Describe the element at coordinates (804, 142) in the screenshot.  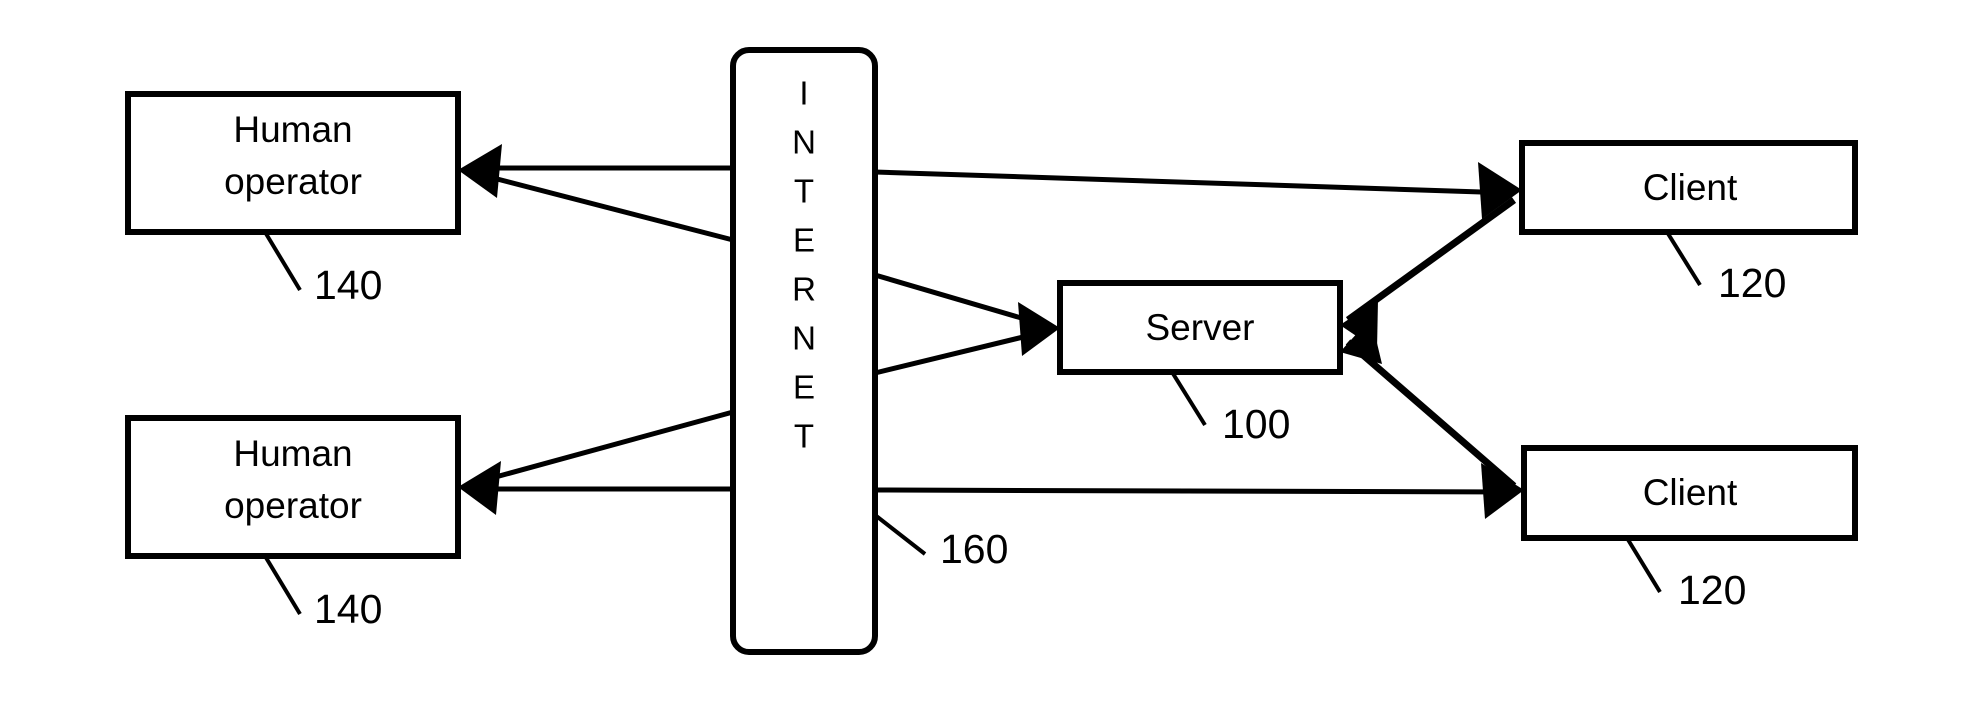
I see `internet-letter-2: N` at that location.